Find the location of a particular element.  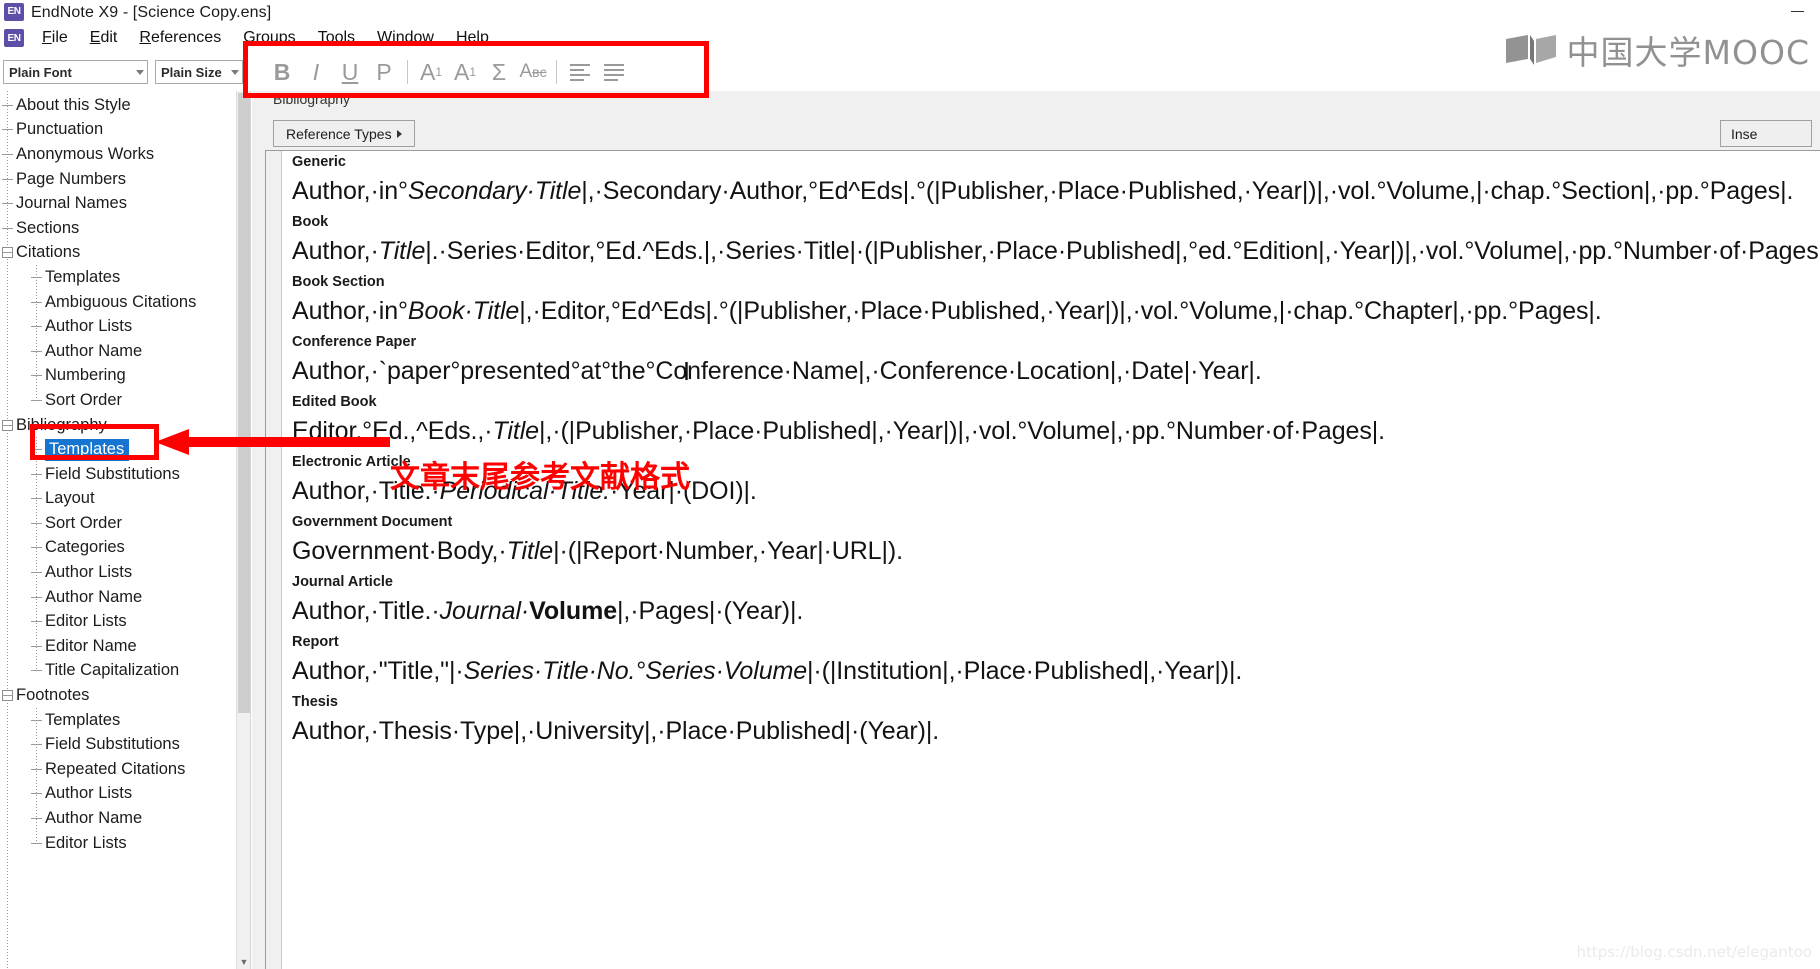

menu-item-file: File is located at coordinates (55, 38).